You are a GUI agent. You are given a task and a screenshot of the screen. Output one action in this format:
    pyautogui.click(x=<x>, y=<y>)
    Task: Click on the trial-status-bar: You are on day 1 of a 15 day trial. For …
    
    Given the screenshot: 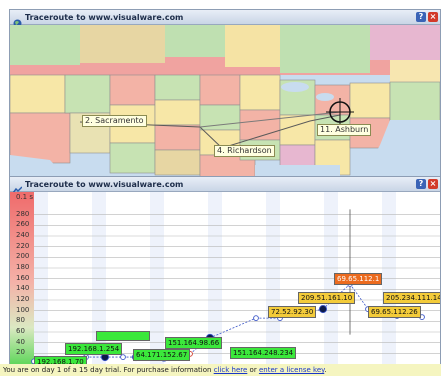 What is the action you would take?
    pyautogui.click(x=220, y=370)
    